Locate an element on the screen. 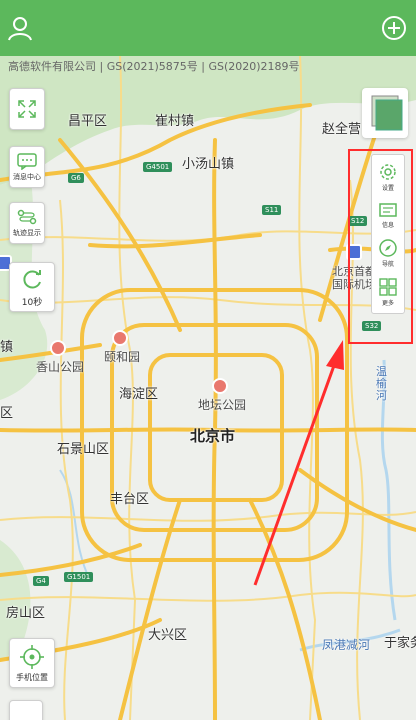 The image size is (416, 720). road-shield-g4501: G4501 is located at coordinates (158, 167).